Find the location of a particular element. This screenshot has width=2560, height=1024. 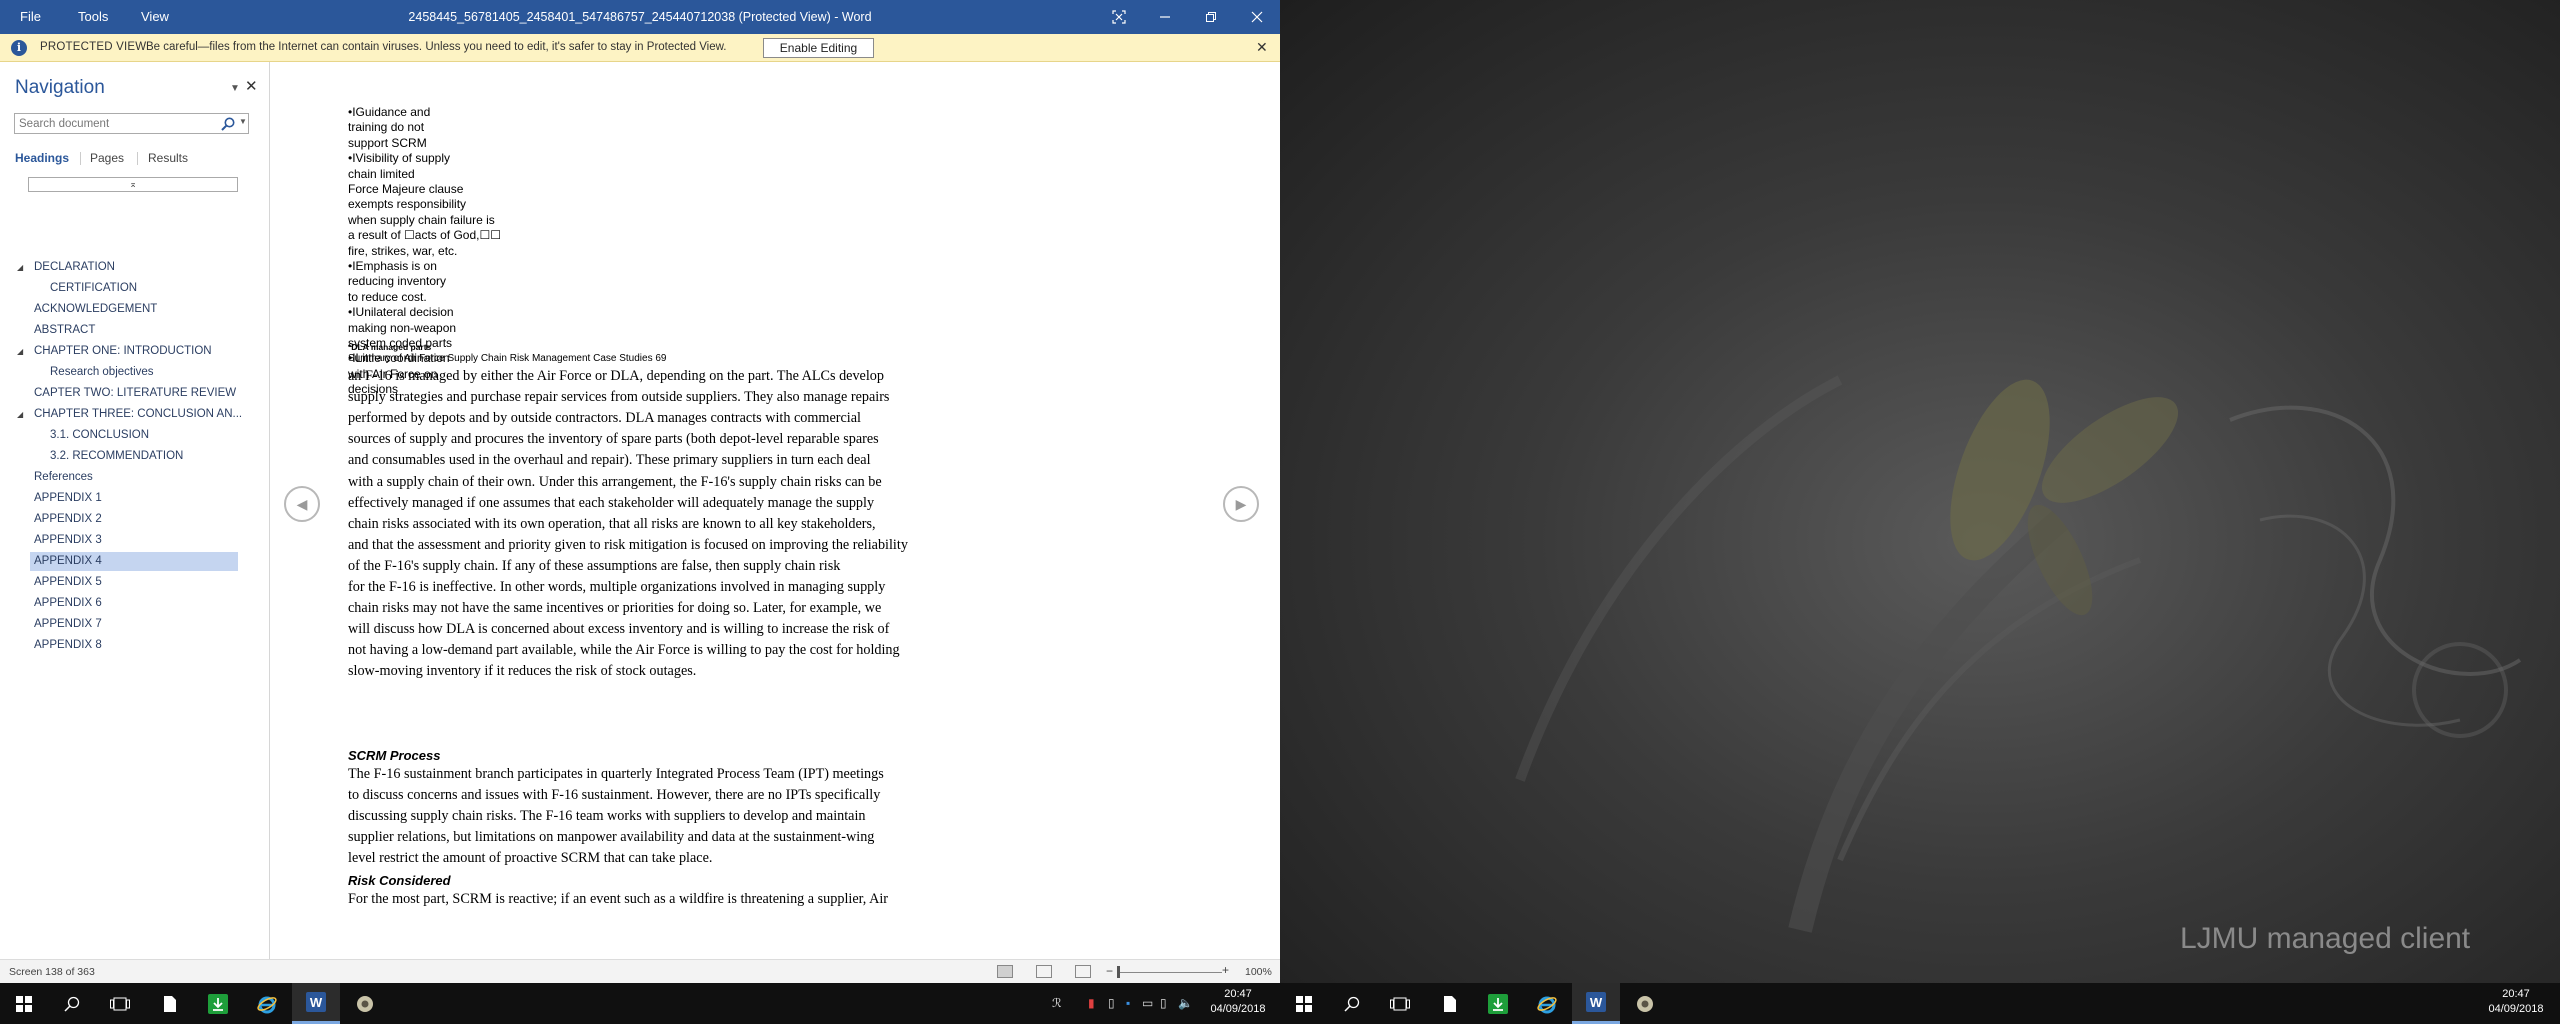

read-mode-icon is located at coordinates (1119, 17).